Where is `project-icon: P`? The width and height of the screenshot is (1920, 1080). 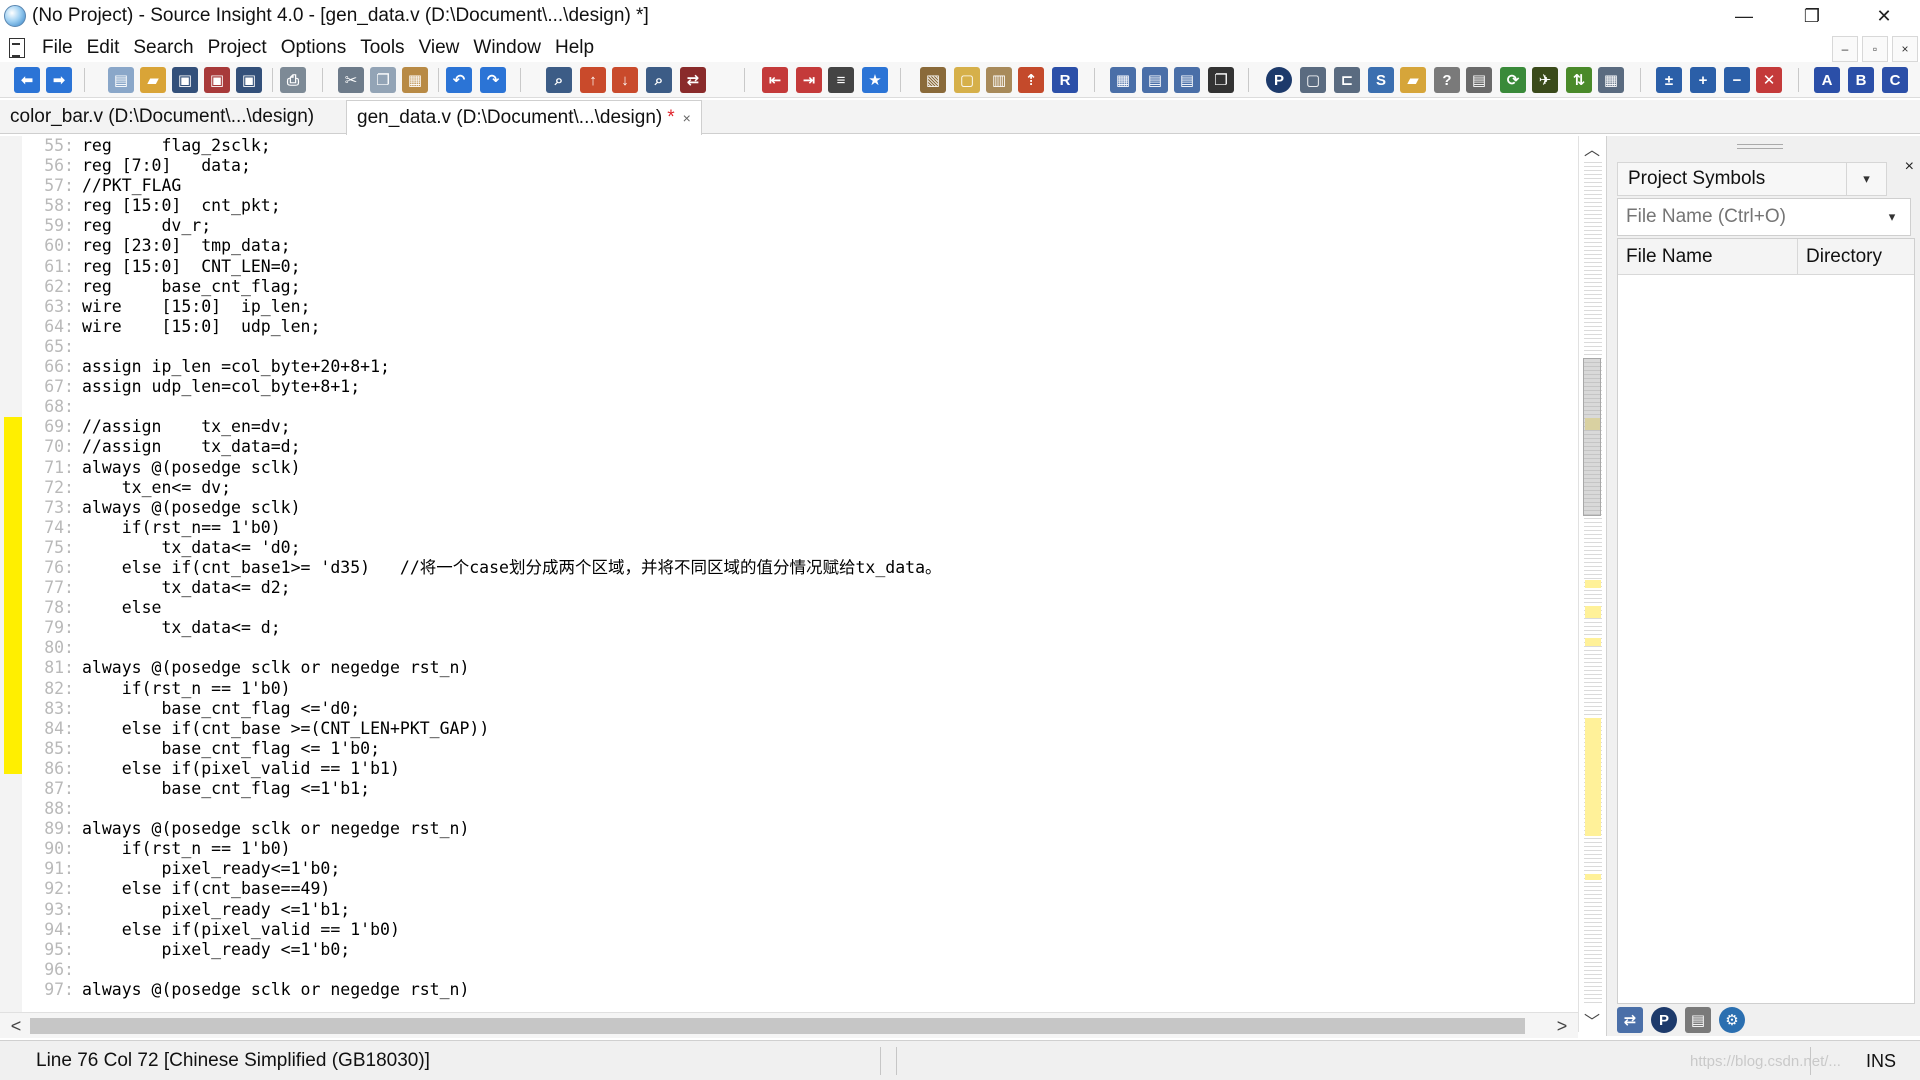
project-icon: P is located at coordinates (1664, 1020).